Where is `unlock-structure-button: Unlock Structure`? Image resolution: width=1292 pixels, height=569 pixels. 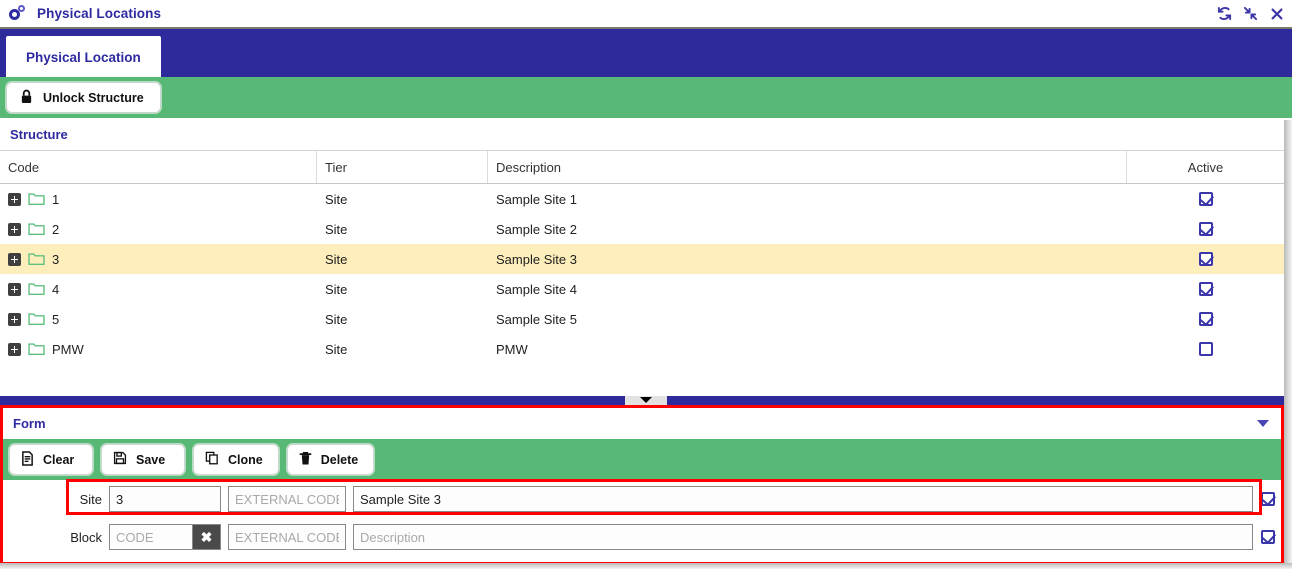
unlock-structure-button: Unlock Structure is located at coordinates (83, 97).